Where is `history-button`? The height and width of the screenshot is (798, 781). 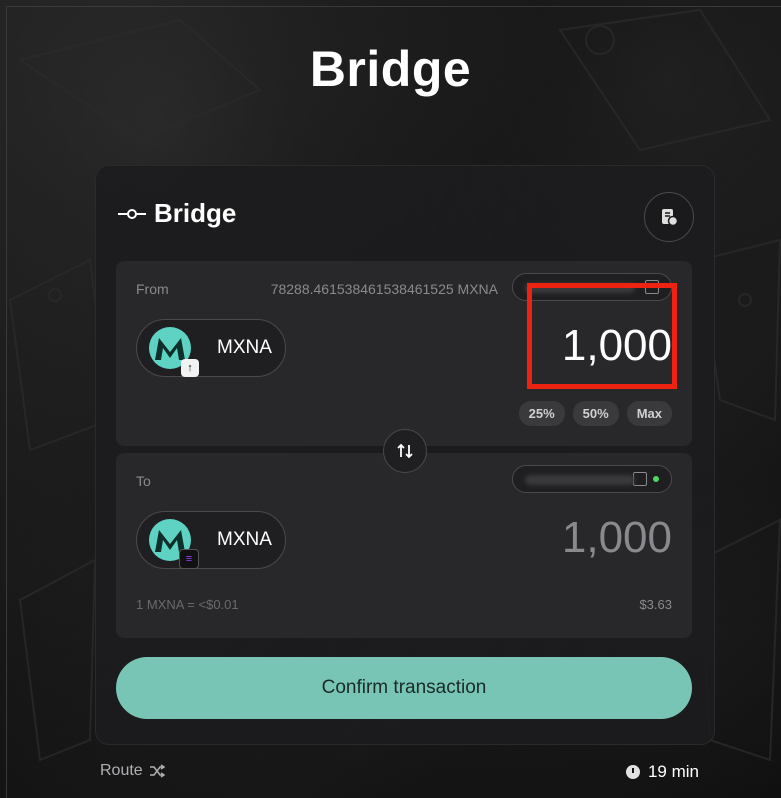
history-button is located at coordinates (669, 217).